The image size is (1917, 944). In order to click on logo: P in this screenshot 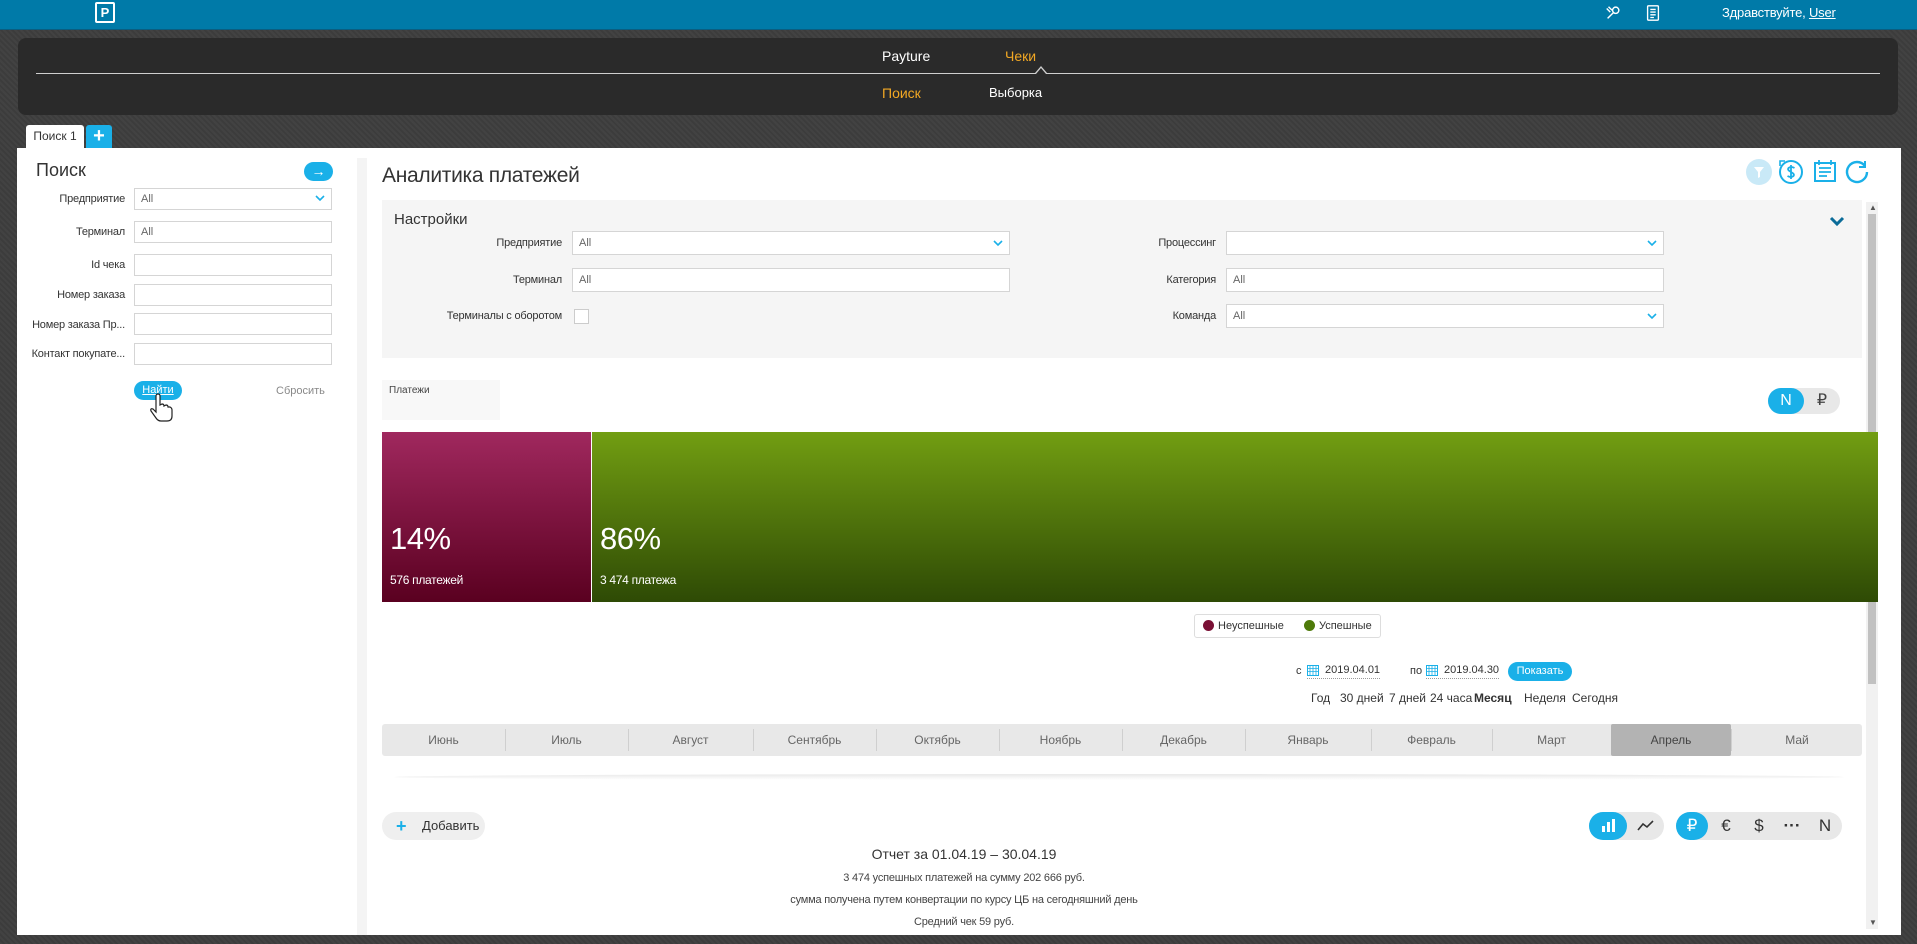, I will do `click(105, 12)`.